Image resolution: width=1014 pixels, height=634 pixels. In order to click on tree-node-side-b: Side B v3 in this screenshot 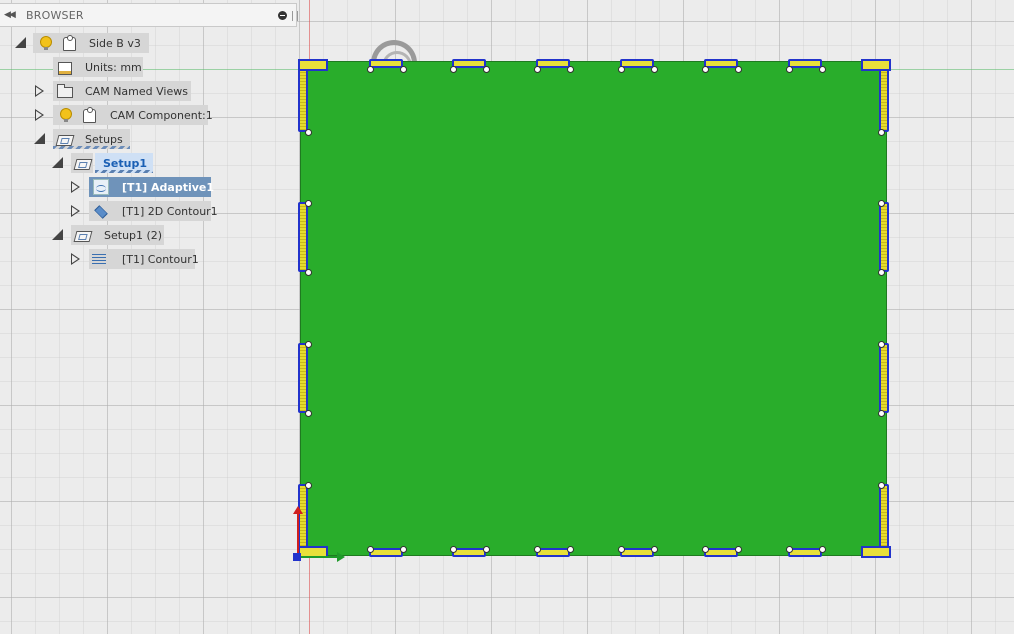, I will do `click(91, 43)`.